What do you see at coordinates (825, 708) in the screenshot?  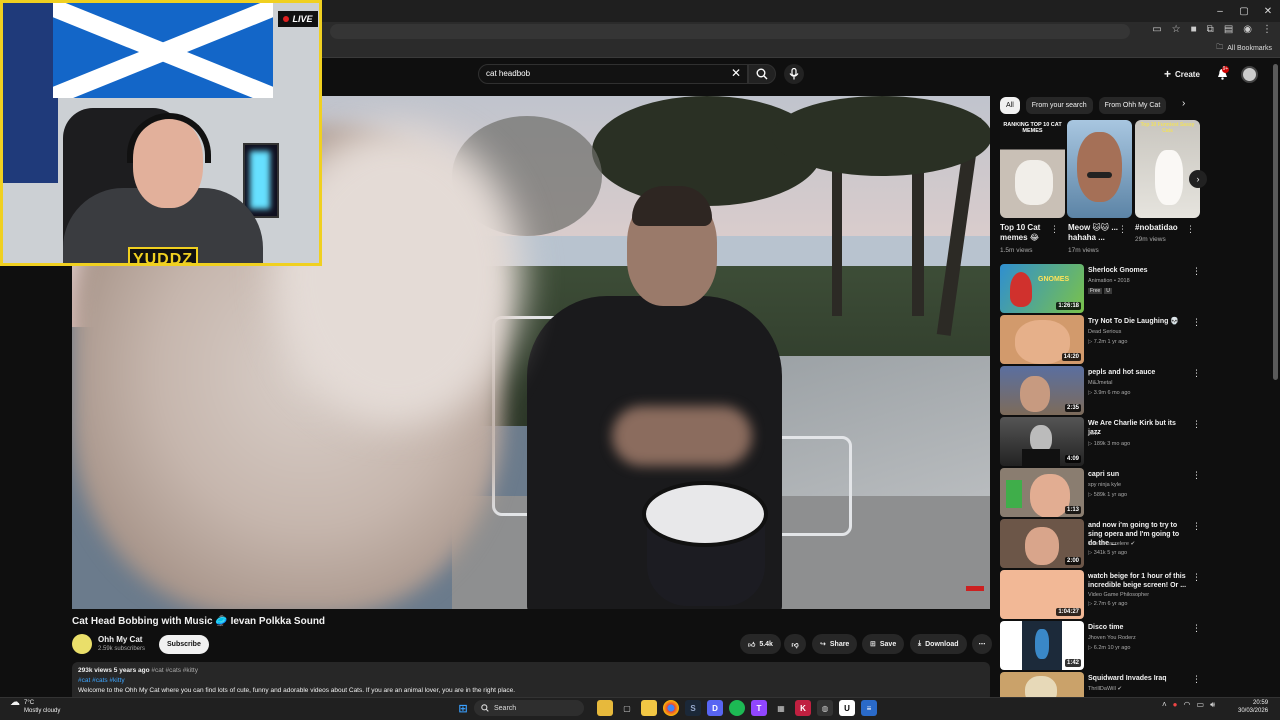 I see `obs-icon: ◍` at bounding box center [825, 708].